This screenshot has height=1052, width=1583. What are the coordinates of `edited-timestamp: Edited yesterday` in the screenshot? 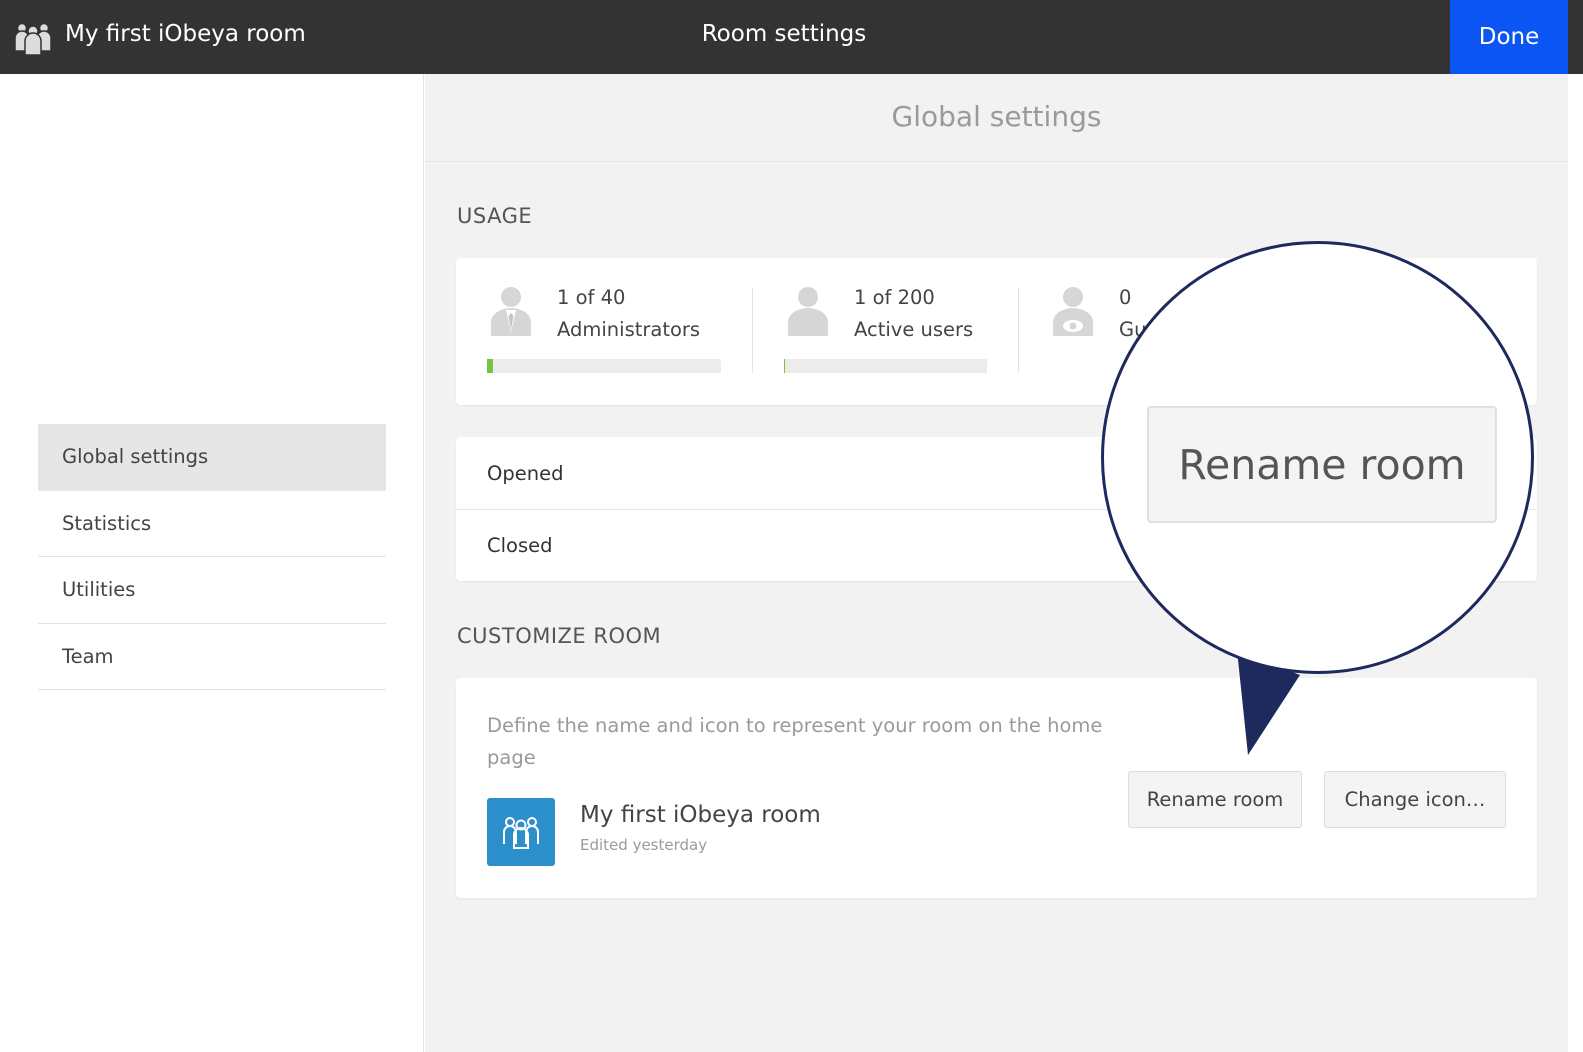 It's located at (644, 845).